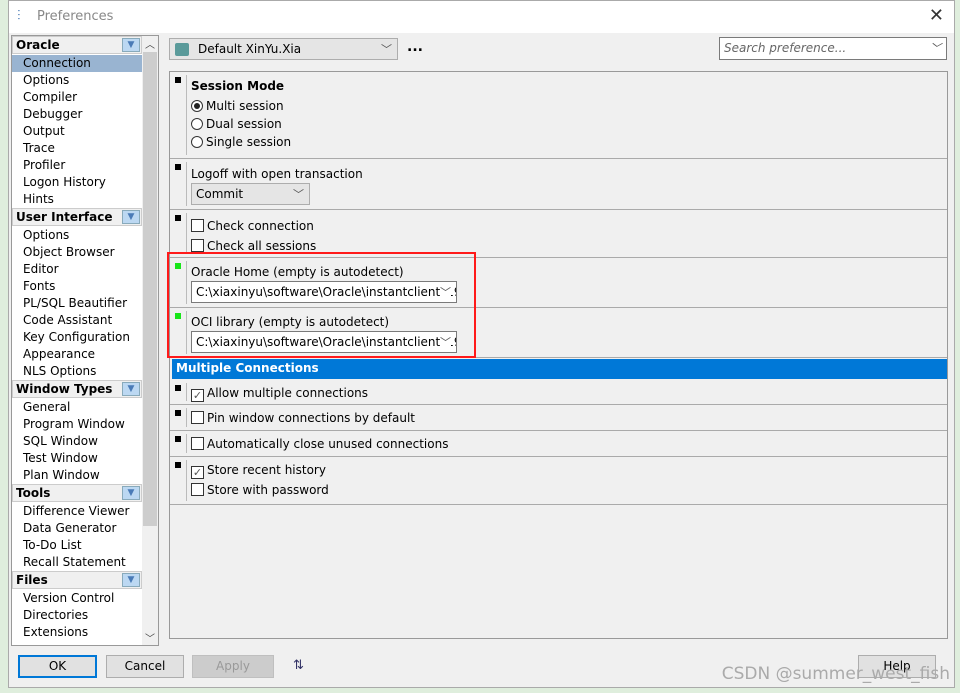  Describe the element at coordinates (835, 674) in the screenshot. I see `watermark: CSDN @summer_west_fish` at that location.